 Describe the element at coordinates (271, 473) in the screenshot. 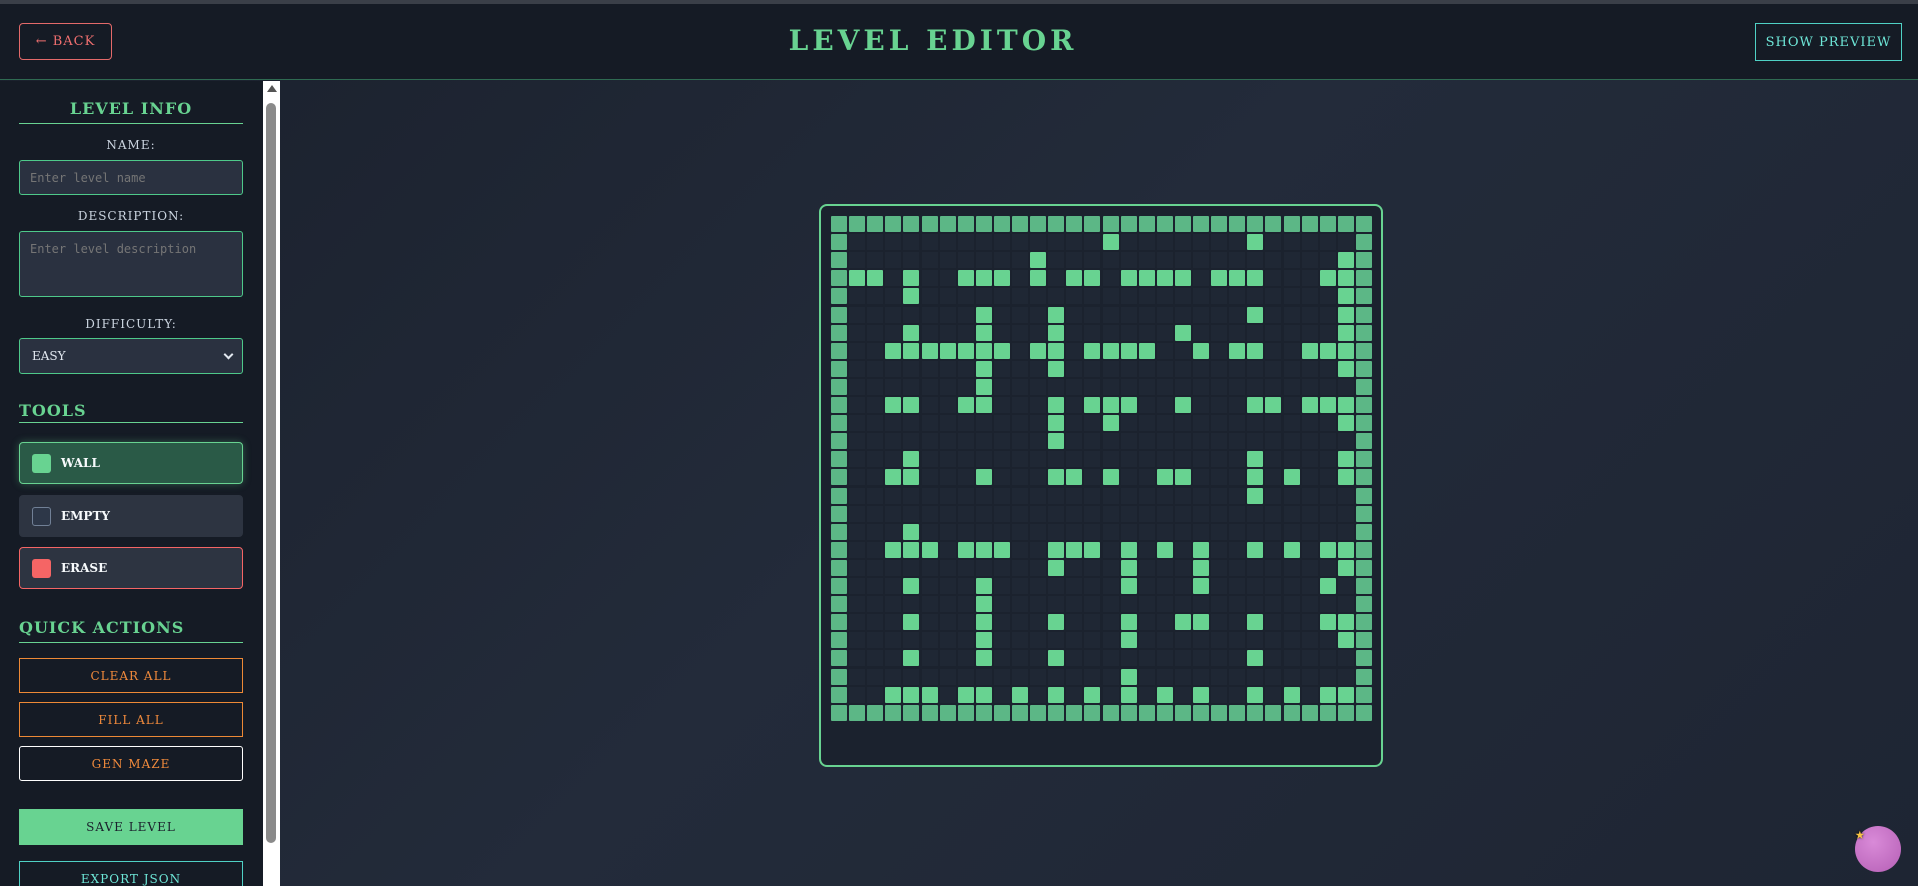

I see `scroll-thumb` at that location.